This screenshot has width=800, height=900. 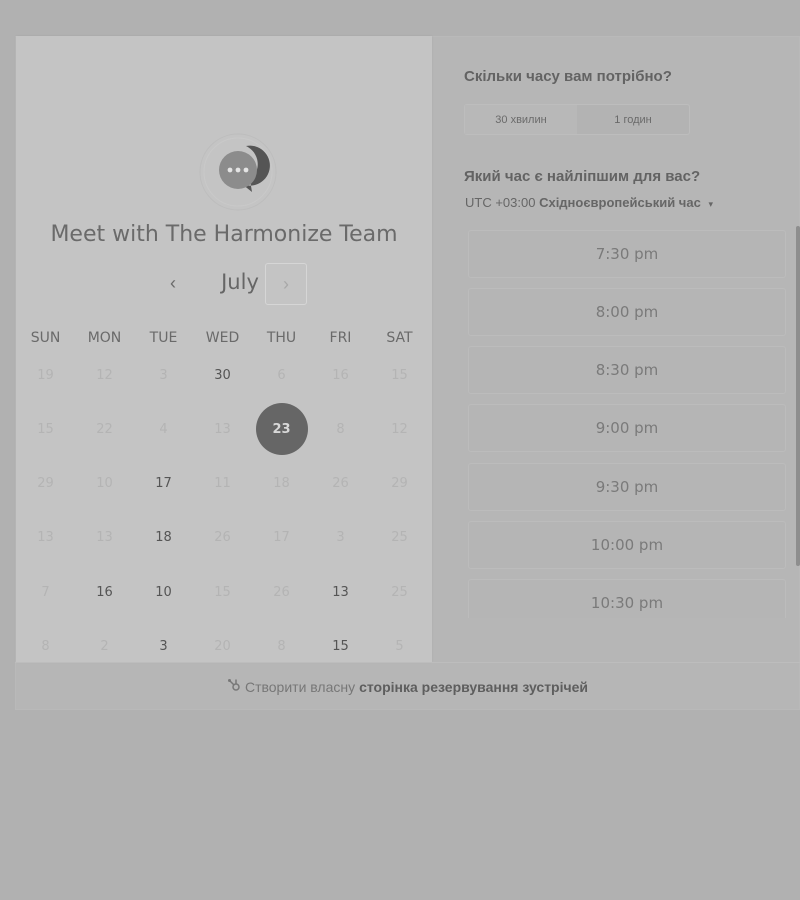 I want to click on calendar-day-number: 6, so click(x=281, y=375).